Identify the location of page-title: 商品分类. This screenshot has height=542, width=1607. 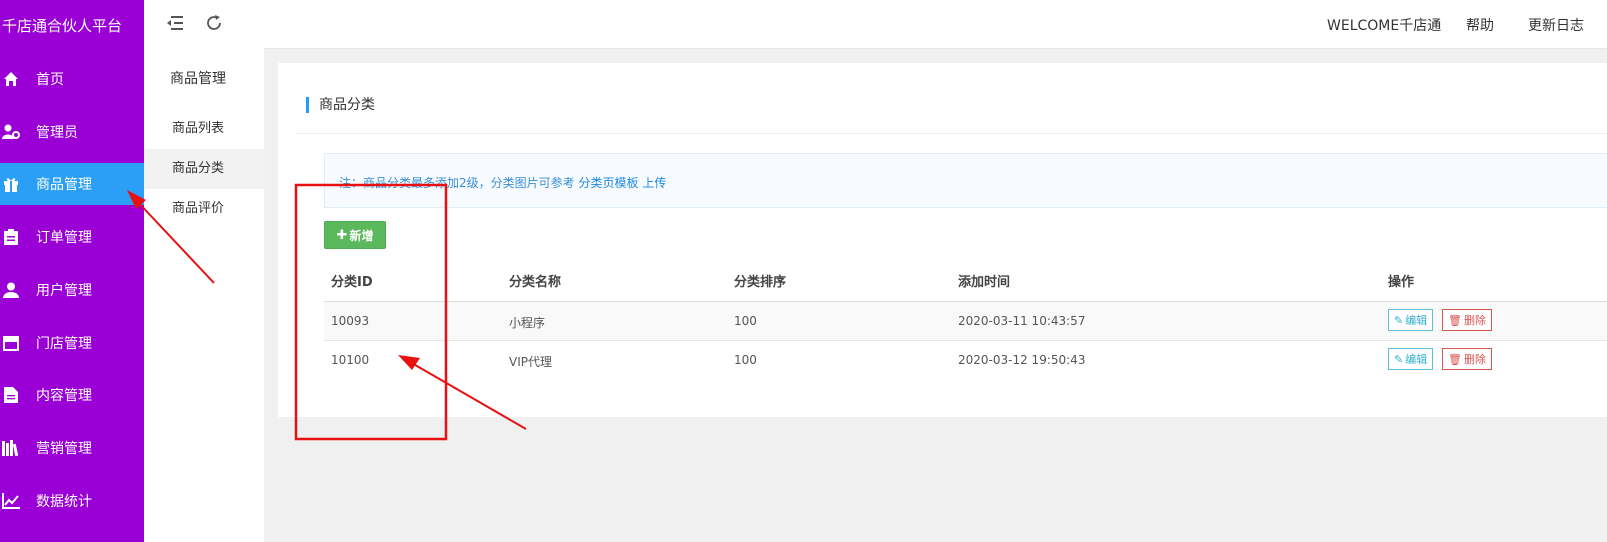
(340, 105).